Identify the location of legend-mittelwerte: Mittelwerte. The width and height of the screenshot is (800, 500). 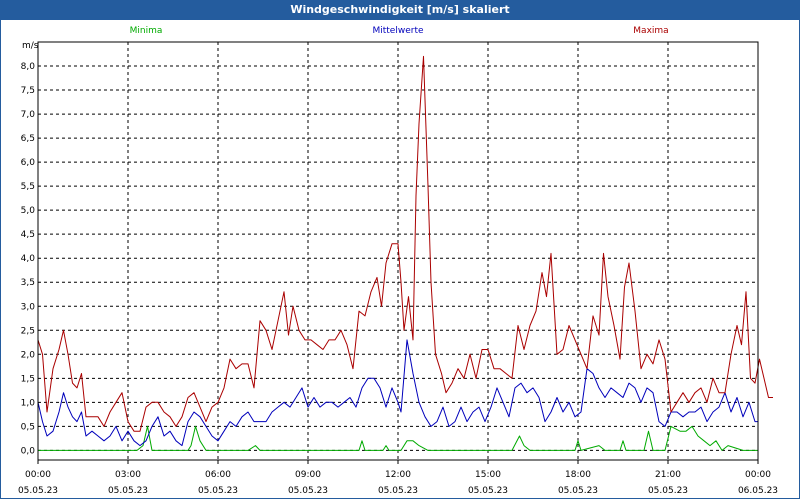
(397, 31).